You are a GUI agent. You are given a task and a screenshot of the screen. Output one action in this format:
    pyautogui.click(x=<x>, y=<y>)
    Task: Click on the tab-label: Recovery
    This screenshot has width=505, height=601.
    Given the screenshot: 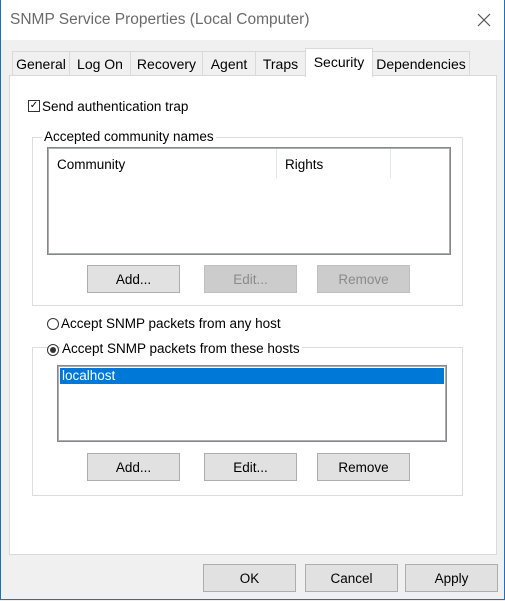 What is the action you would take?
    pyautogui.click(x=166, y=64)
    